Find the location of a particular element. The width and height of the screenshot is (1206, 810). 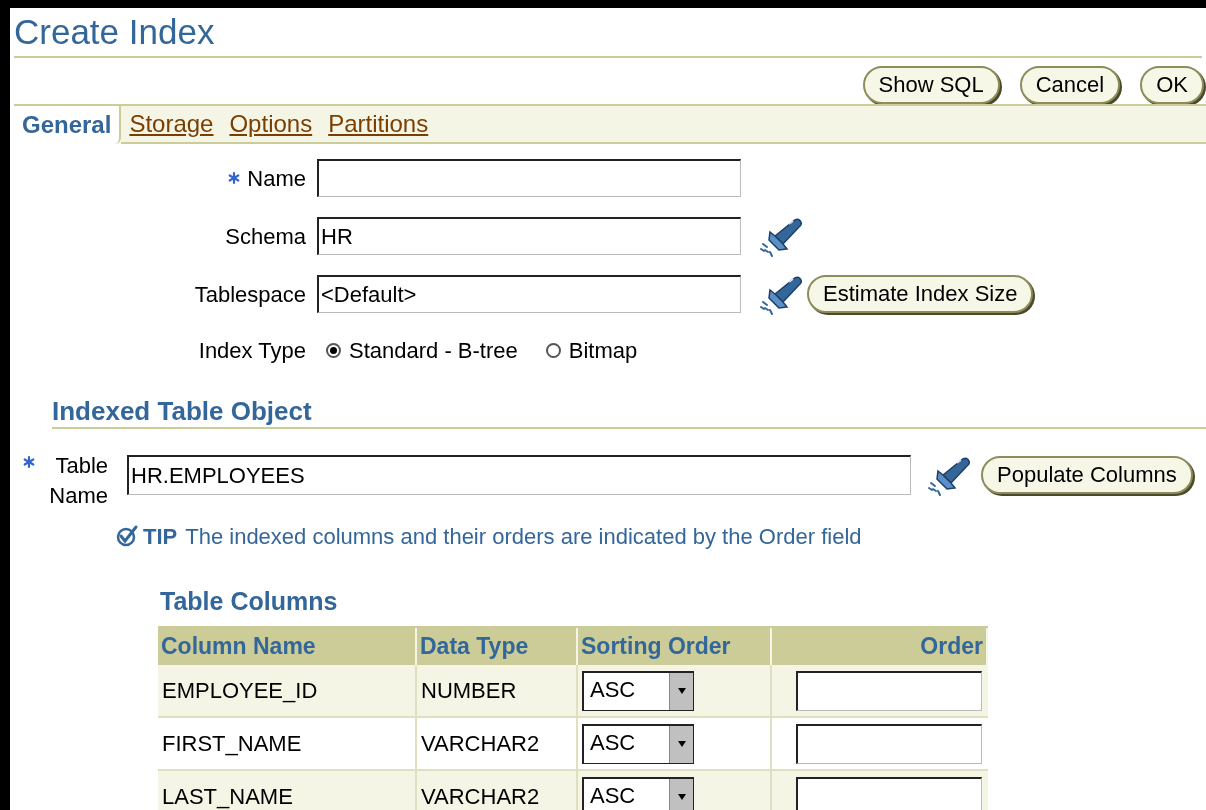

table-cell: EMPLOYEE_ID is located at coordinates (287, 690).